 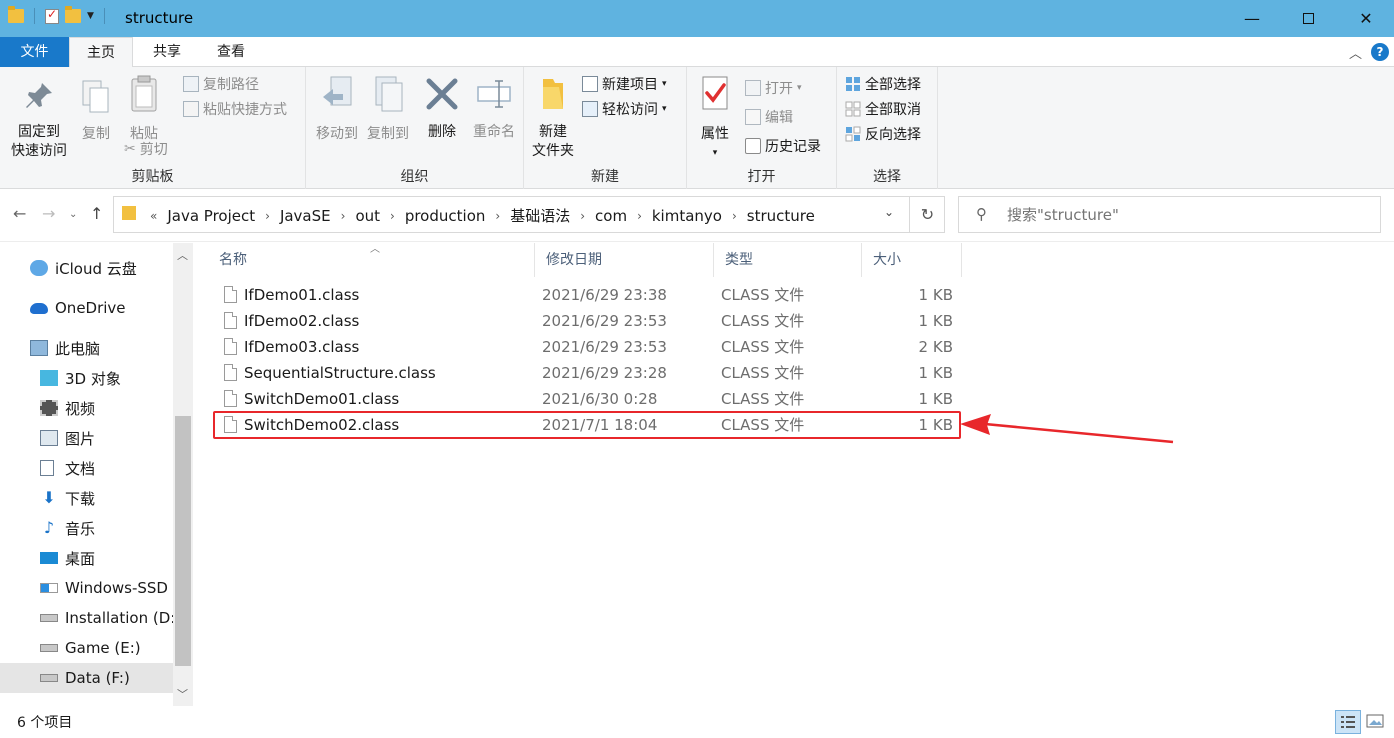 What do you see at coordinates (367, 216) in the screenshot?
I see `breadcrumb-item: out` at bounding box center [367, 216].